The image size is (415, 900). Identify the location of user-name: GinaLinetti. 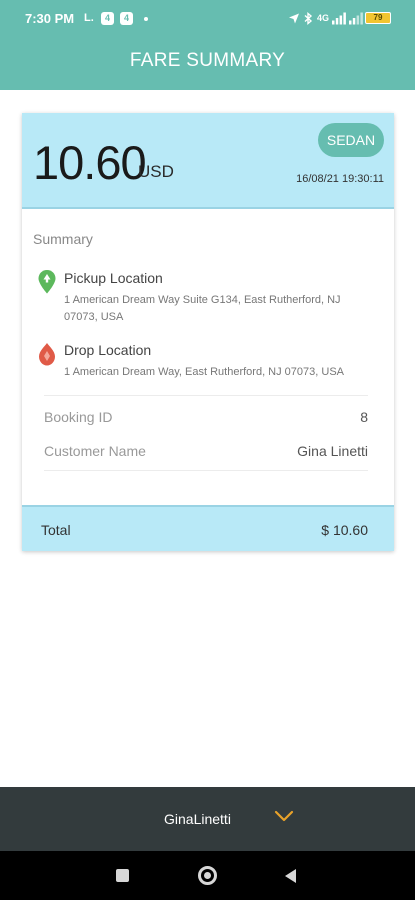
(197, 819).